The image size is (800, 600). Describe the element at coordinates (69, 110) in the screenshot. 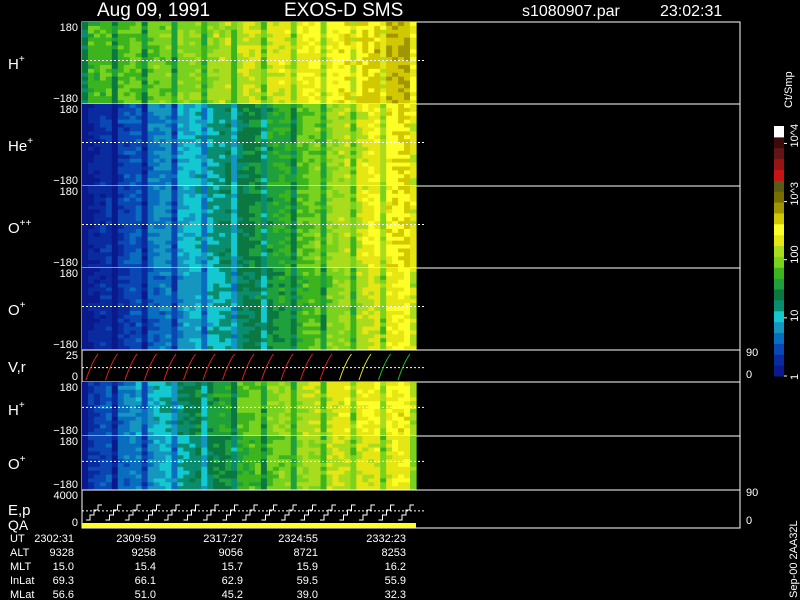

I see `y-tick-max: 180` at that location.